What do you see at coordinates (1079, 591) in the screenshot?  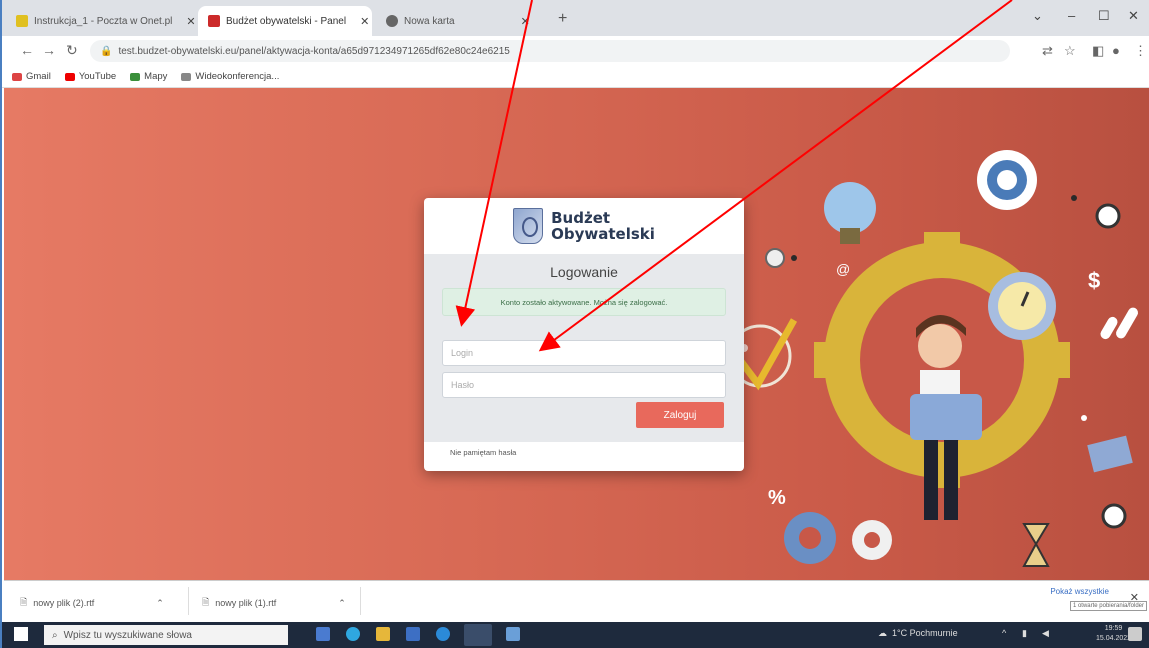 I see `show-all-downloads-link: Pokaż wszystkie` at bounding box center [1079, 591].